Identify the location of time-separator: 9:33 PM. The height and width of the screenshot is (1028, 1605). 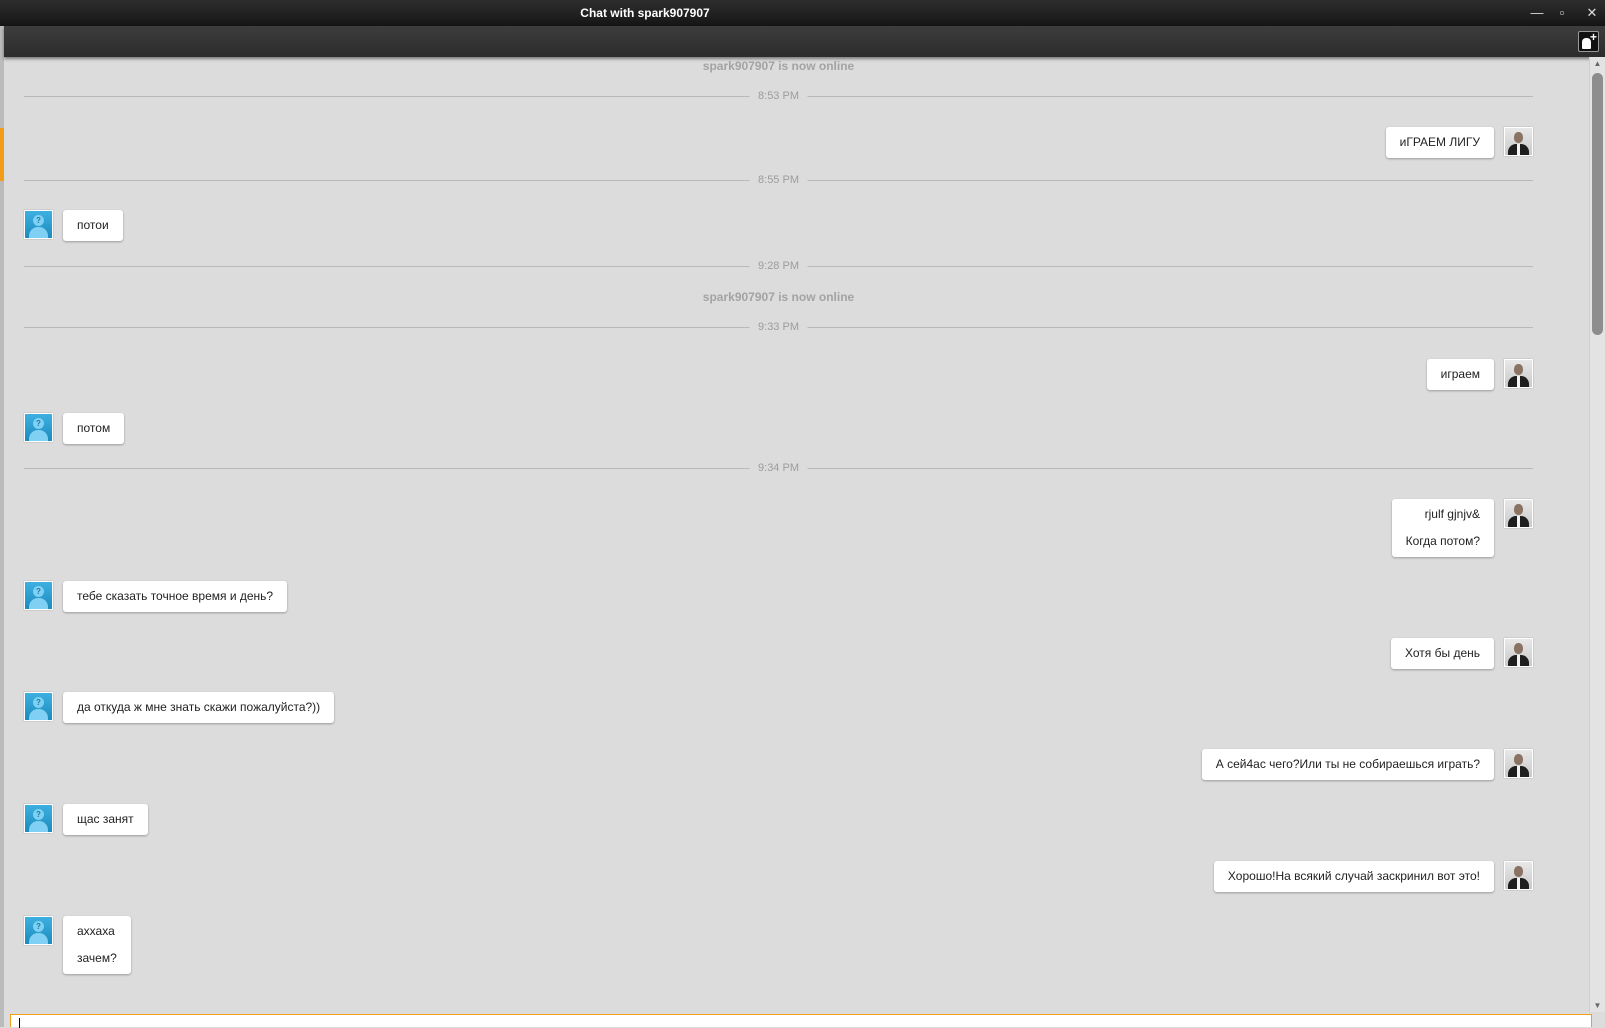
(778, 327).